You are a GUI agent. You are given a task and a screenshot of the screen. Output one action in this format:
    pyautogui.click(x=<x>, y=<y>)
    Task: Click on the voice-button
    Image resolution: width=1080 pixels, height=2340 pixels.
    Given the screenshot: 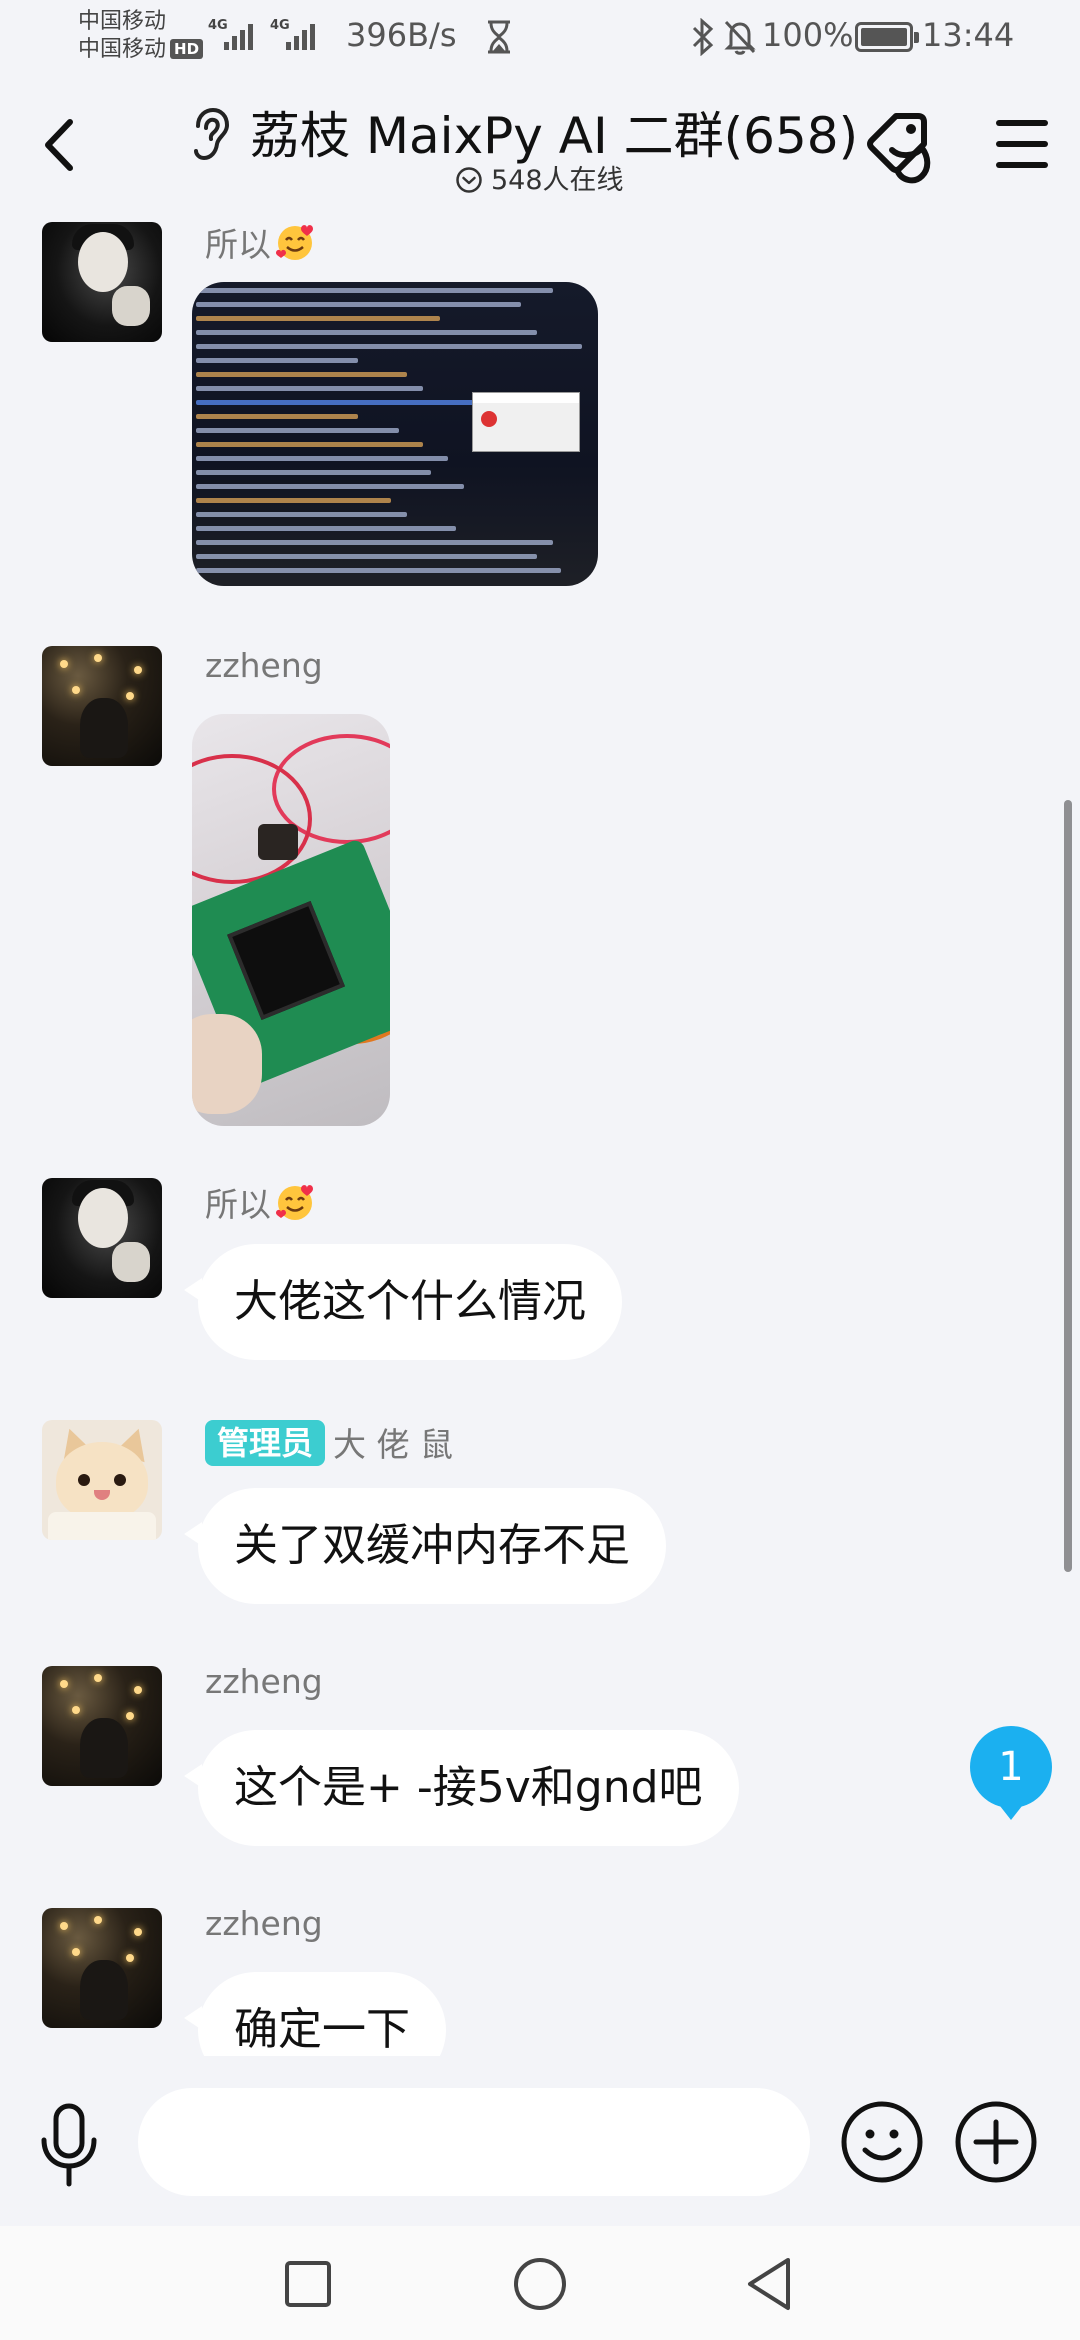 What is the action you would take?
    pyautogui.click(x=69, y=2145)
    